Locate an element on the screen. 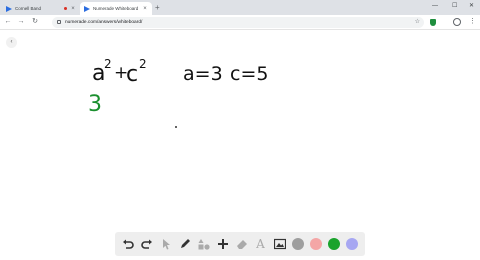 The image size is (480, 260). more-menu-icon: ⋮ is located at coordinates (472, 22).